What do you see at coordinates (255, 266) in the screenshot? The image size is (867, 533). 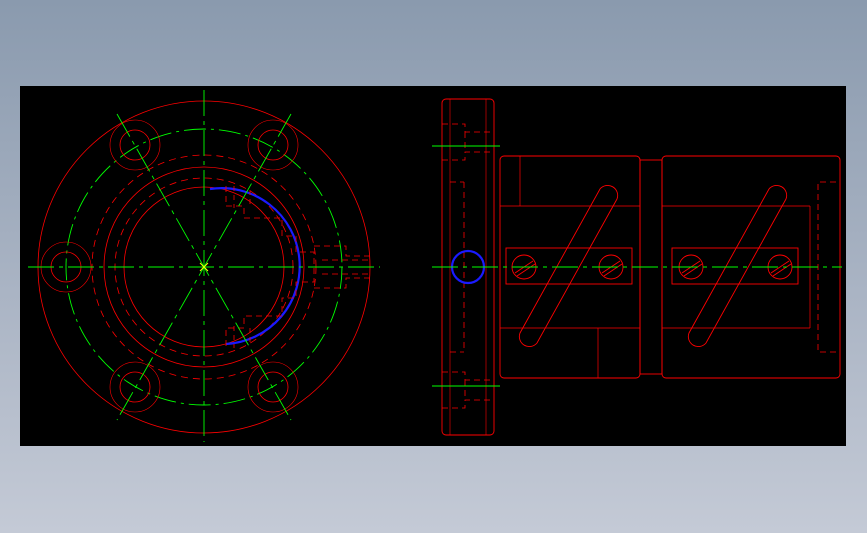 I see `ball-track-arc` at bounding box center [255, 266].